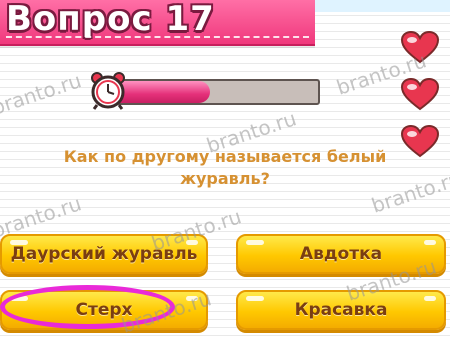 This screenshot has height=340, width=450. Describe the element at coordinates (42, 94) in the screenshot. I see `watermark: branto.ru` at that location.